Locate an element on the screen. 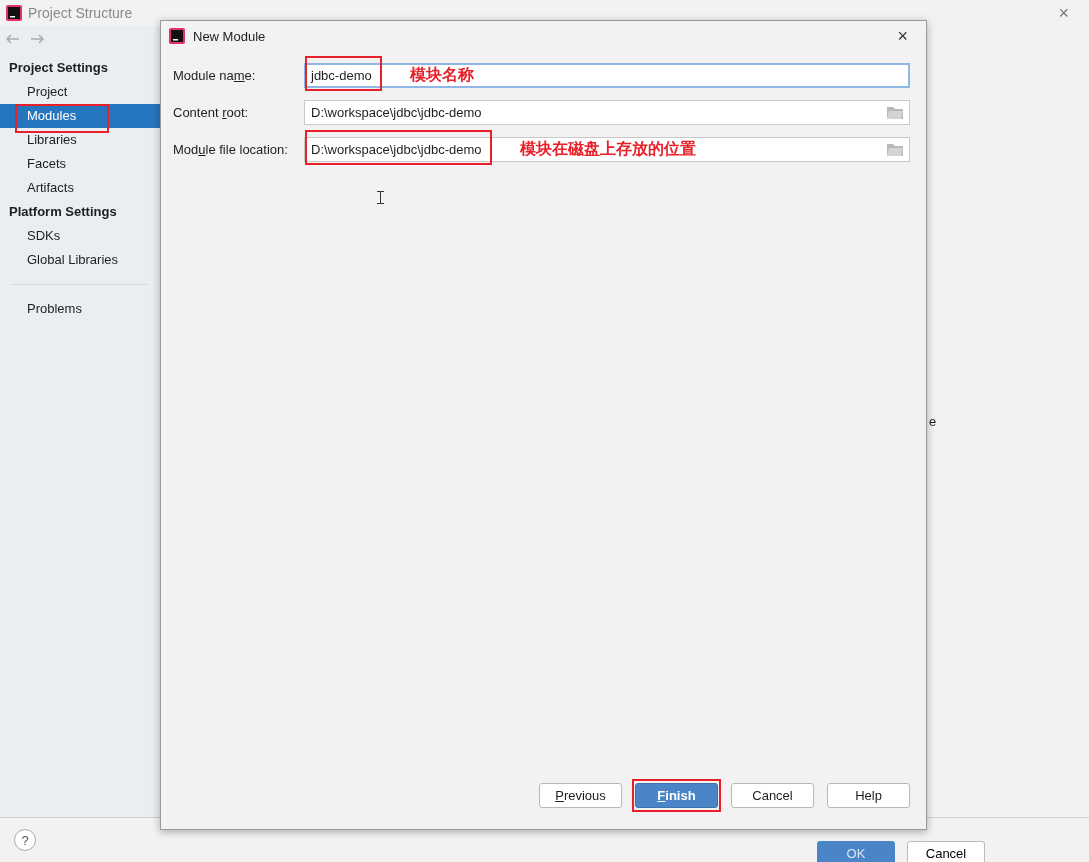 This screenshot has height=862, width=1089. back-arrow-icon is located at coordinates (13, 39).